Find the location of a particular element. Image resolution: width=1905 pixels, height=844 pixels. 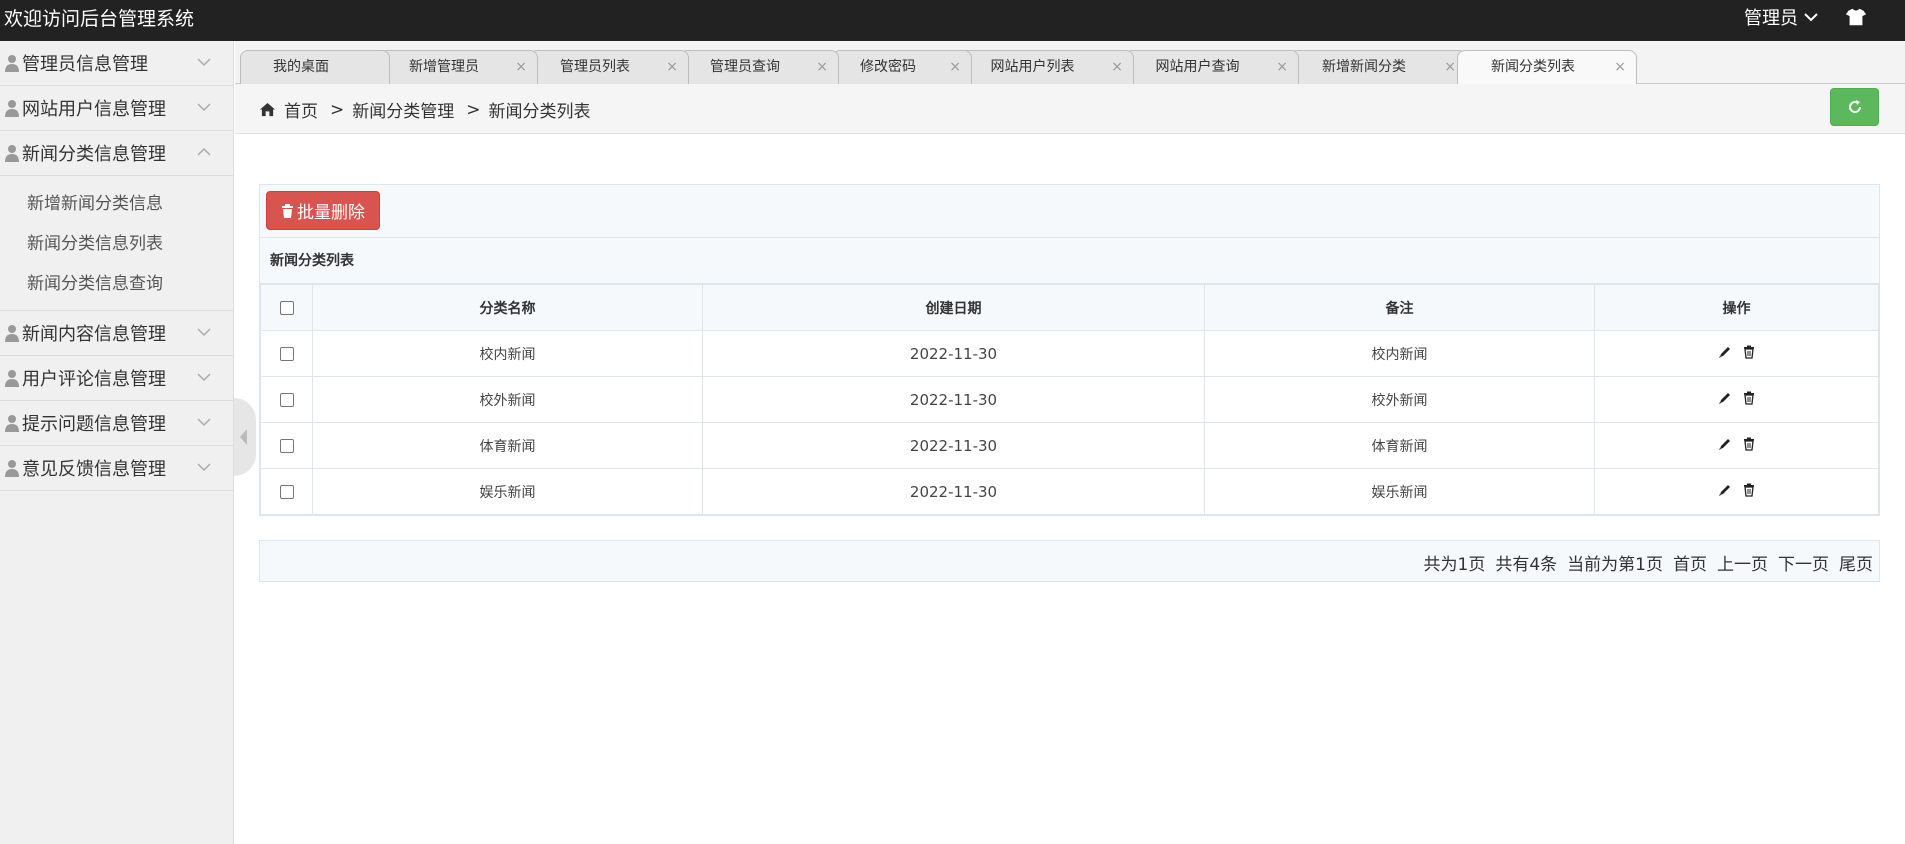

tab-label: 网站用户查询 is located at coordinates (1197, 67).